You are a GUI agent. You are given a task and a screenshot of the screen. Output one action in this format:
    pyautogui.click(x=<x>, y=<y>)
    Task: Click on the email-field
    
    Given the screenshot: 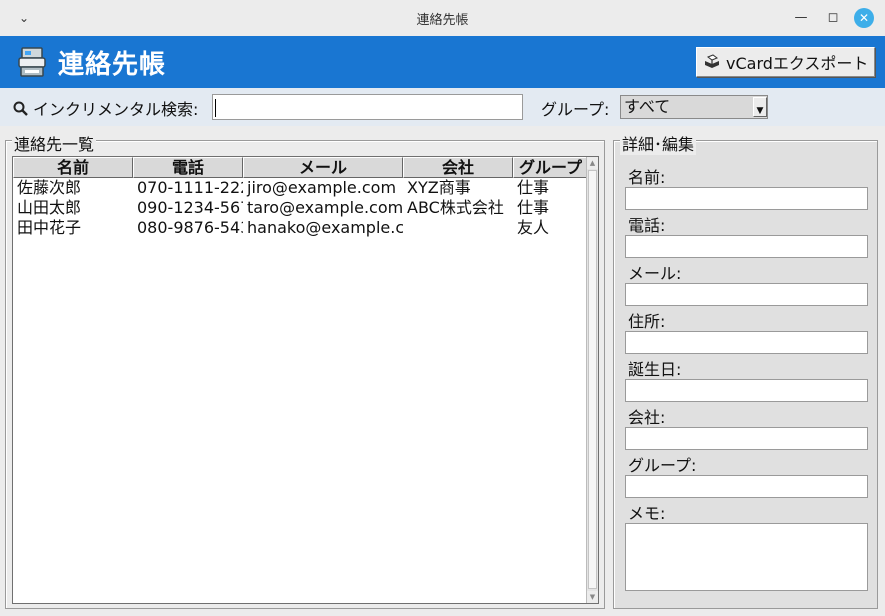 What is the action you would take?
    pyautogui.click(x=746, y=294)
    